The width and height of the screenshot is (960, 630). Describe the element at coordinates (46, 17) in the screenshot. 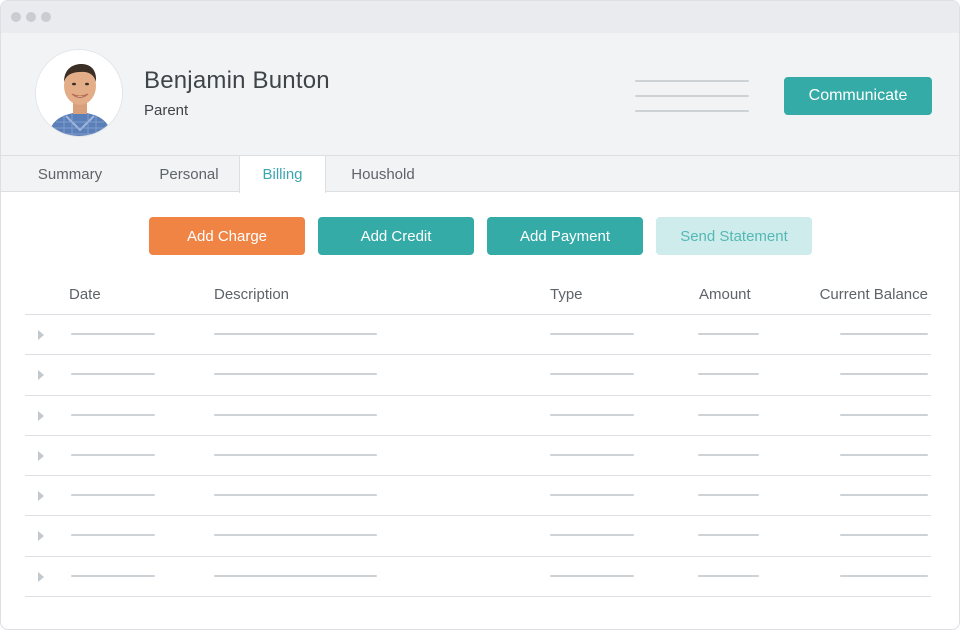

I see `window-maximize-dot` at that location.